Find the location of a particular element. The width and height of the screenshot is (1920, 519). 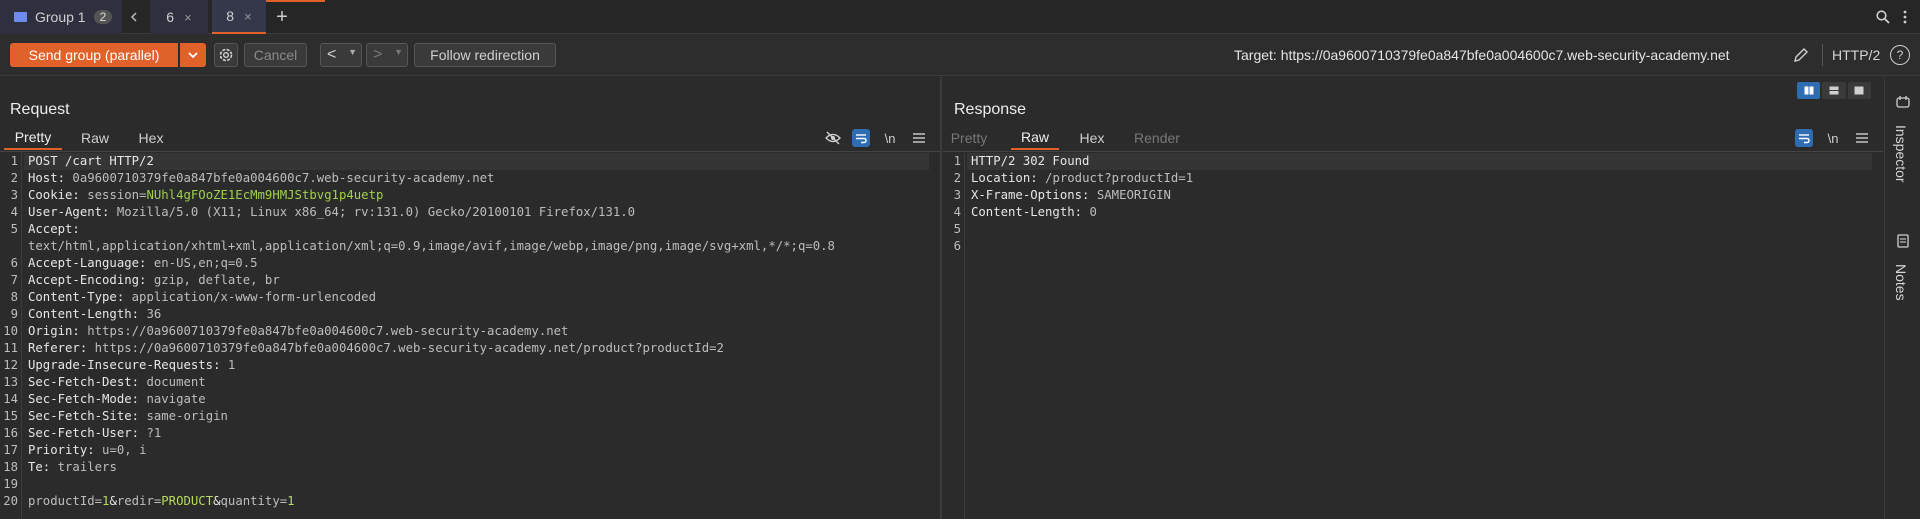

notes-tab: Notes is located at coordinates (1901, 282).